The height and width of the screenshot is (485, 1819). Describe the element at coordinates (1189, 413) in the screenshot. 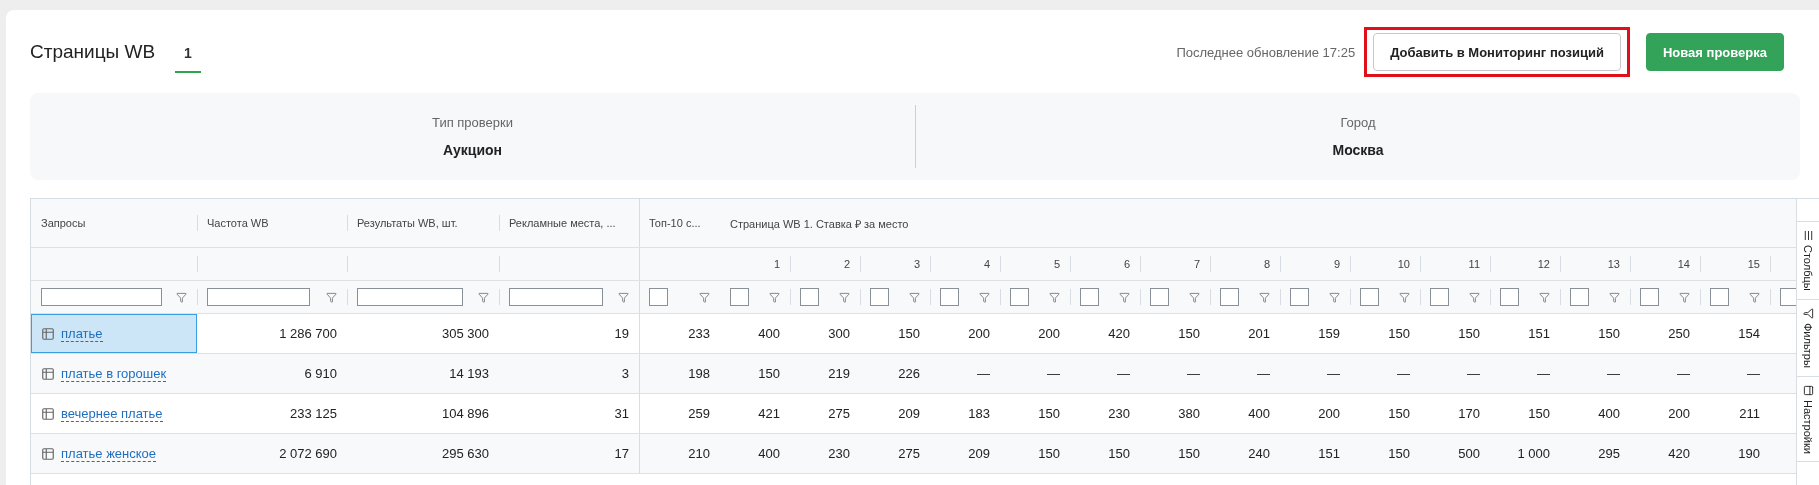

I see `table-cell: 380` at that location.